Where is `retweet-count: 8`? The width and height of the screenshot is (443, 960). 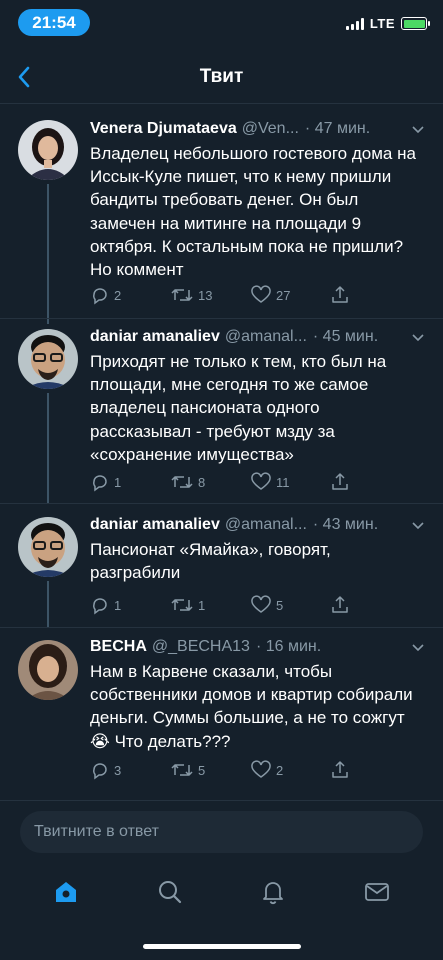
retweet-count: 8 is located at coordinates (202, 482).